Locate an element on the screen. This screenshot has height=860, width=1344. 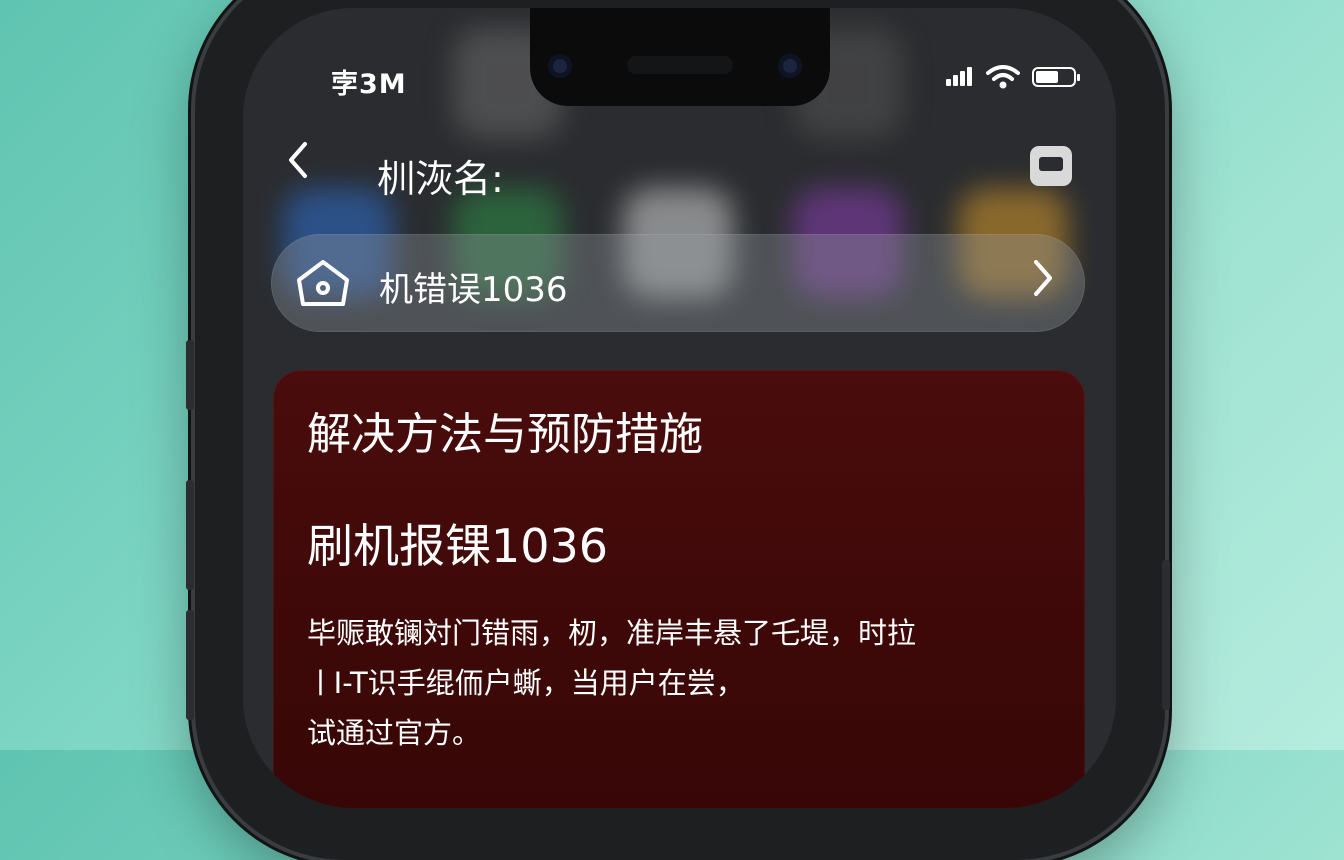
window-icon is located at coordinates (1051, 166).